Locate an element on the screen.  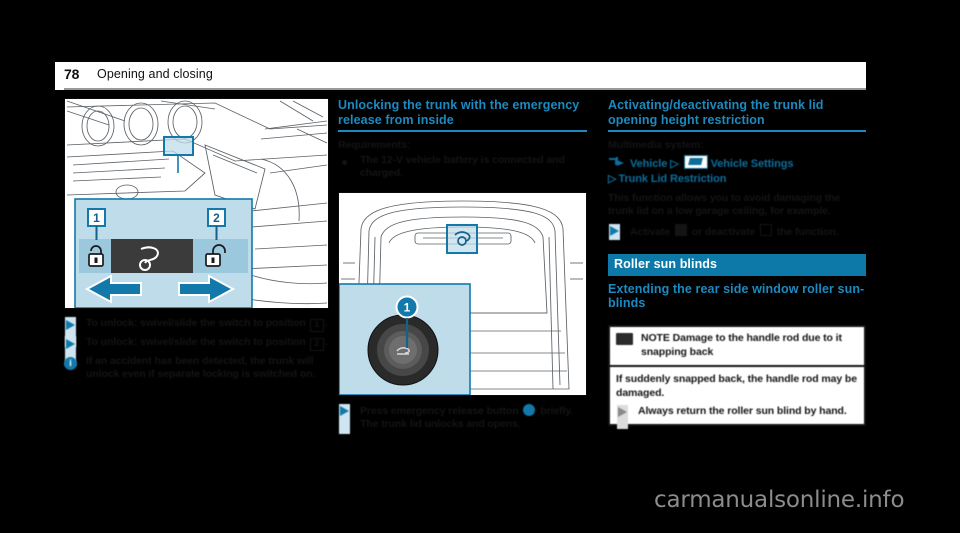
path-item-trunk-lid-restriction: Trunk Lid Restriction is located at coordinates (672, 179).